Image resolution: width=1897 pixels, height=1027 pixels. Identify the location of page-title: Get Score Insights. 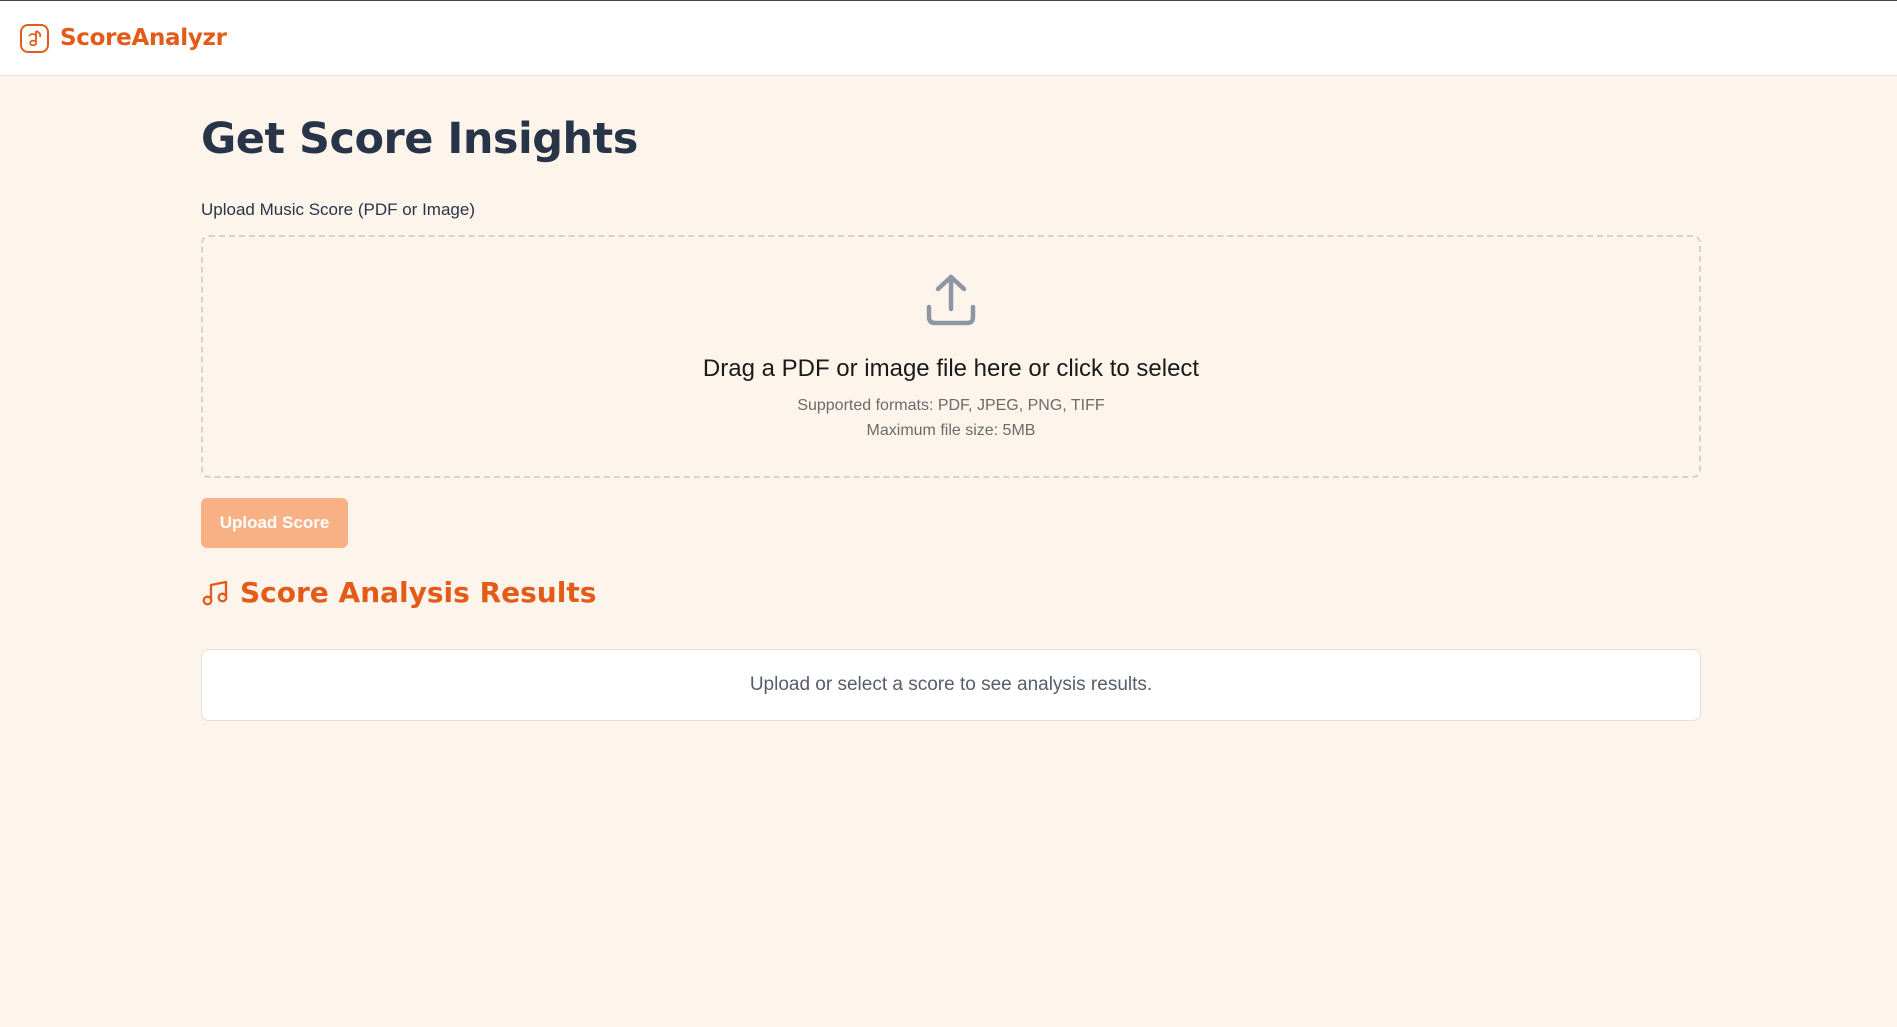
(419, 139).